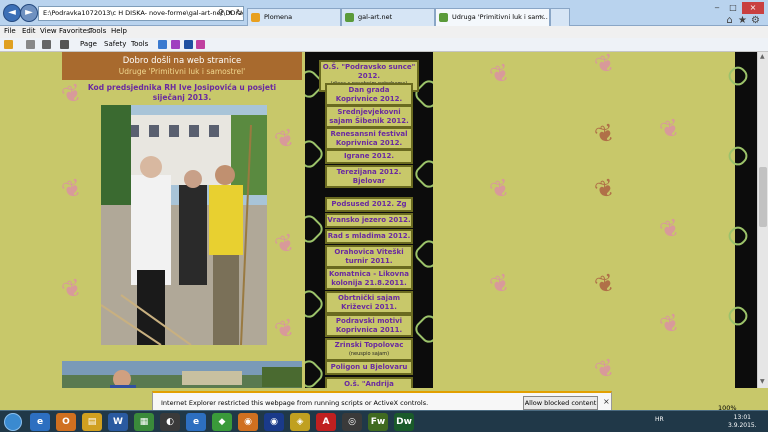 The image size is (768, 432). What do you see at coordinates (88, 44) in the screenshot?
I see `page-menu: Page` at bounding box center [88, 44].